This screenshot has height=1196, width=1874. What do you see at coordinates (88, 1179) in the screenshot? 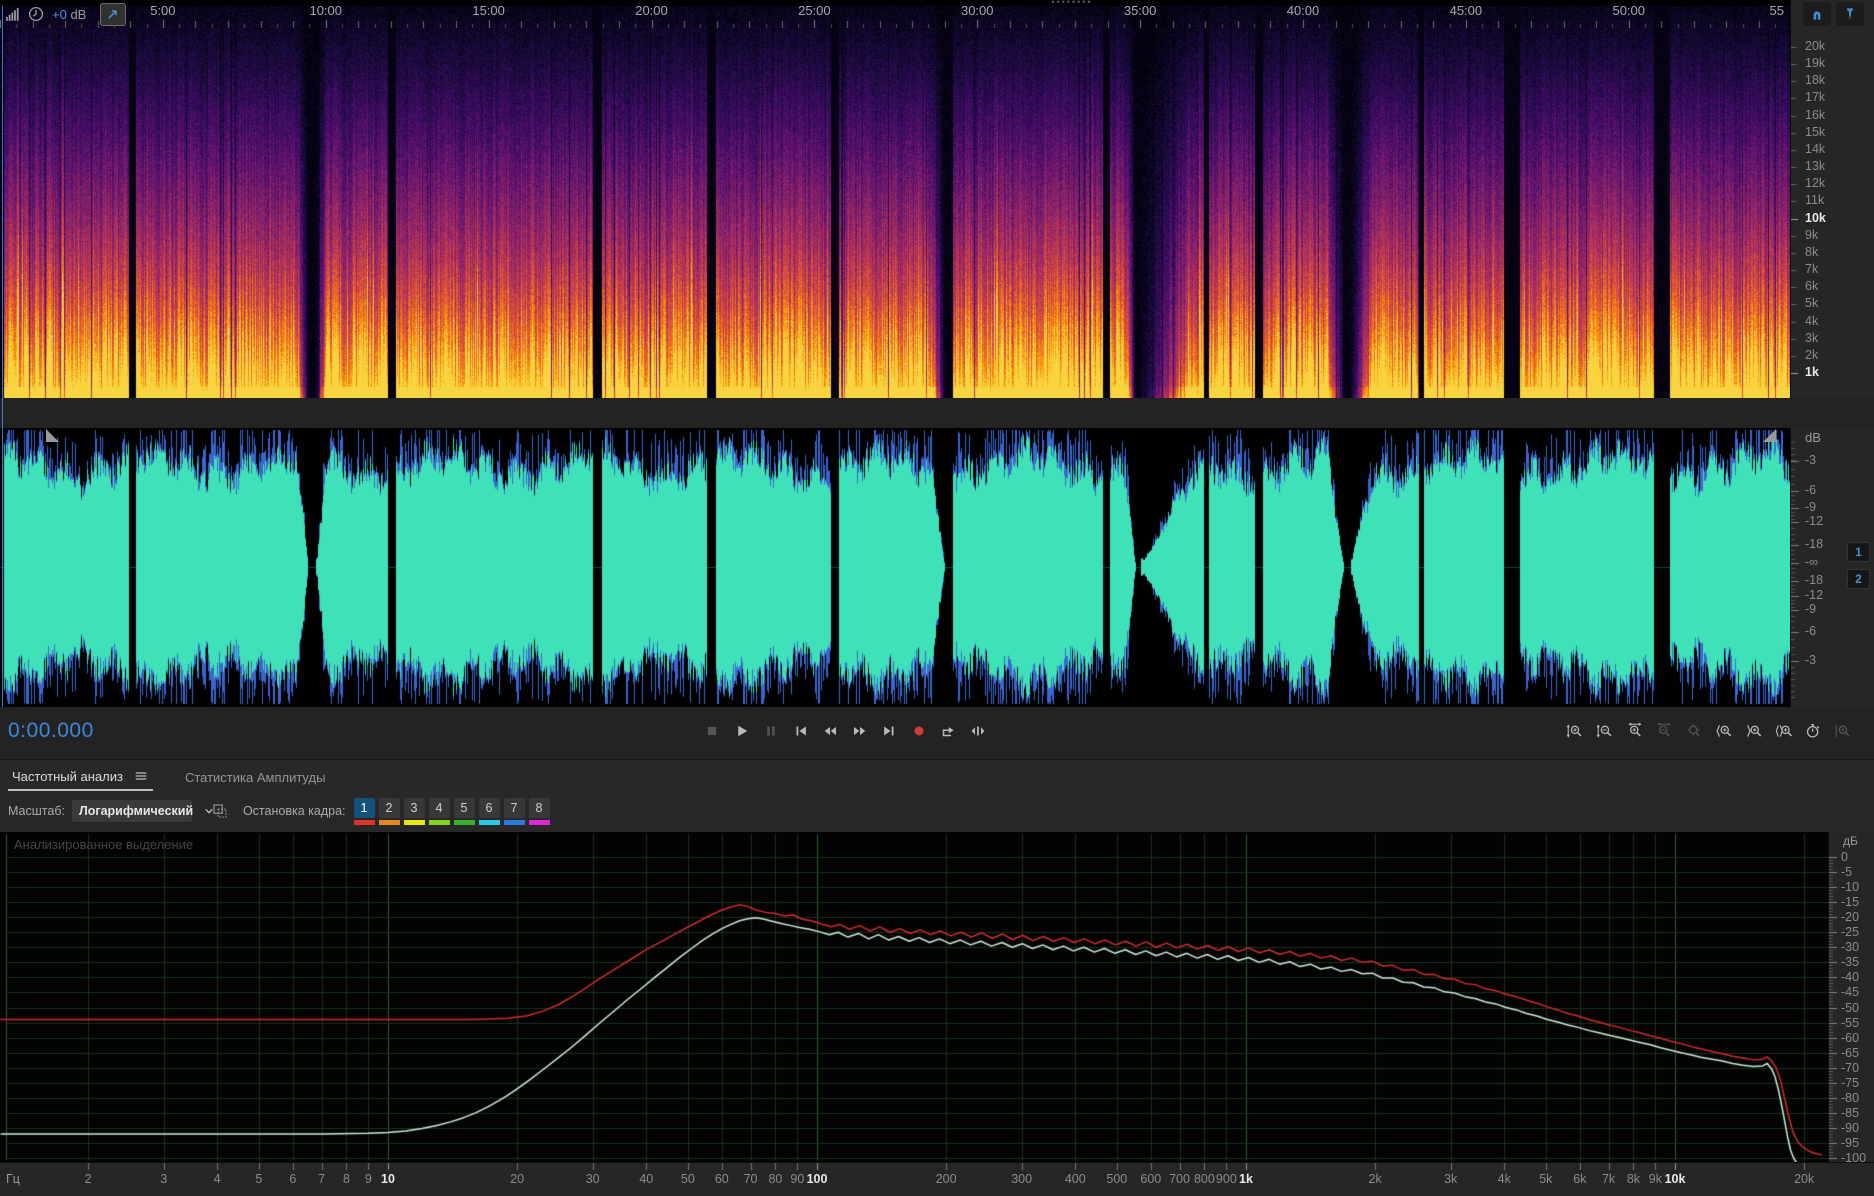
I see `frequency-axis-label: 2` at bounding box center [88, 1179].